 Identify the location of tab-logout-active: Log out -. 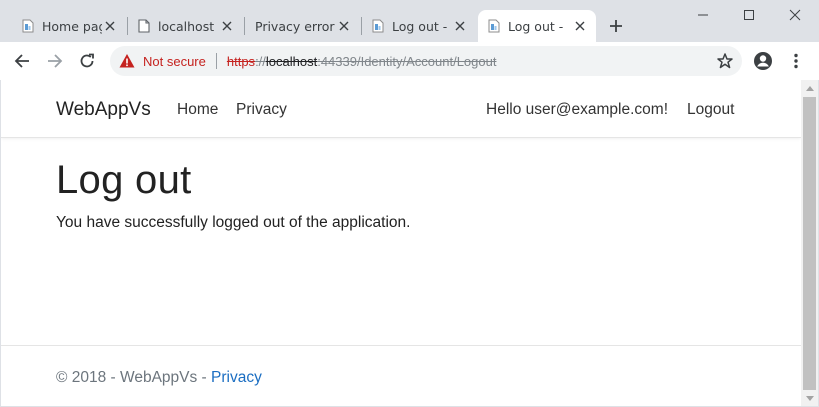
(537, 26).